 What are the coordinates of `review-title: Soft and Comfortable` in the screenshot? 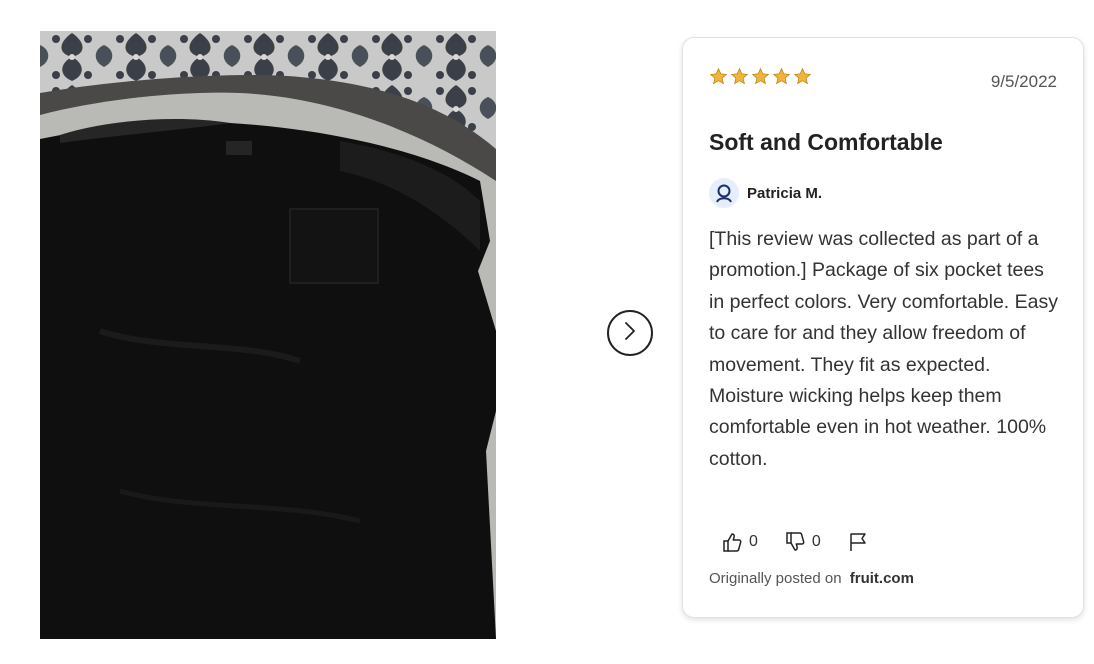 It's located at (826, 142).